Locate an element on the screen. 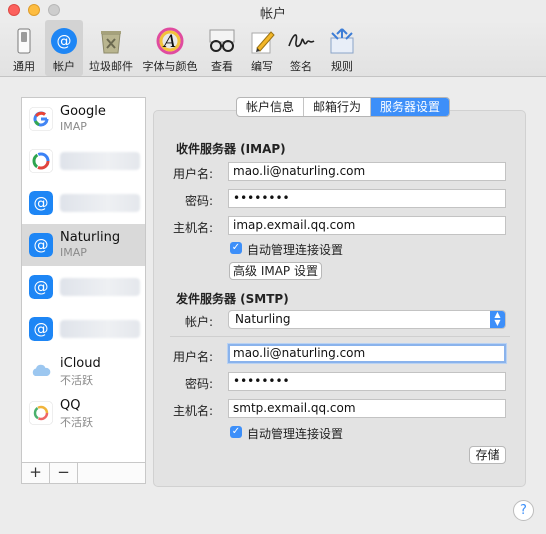 This screenshot has height=534, width=546. incoming-password-label: 密码: is located at coordinates (198, 201).